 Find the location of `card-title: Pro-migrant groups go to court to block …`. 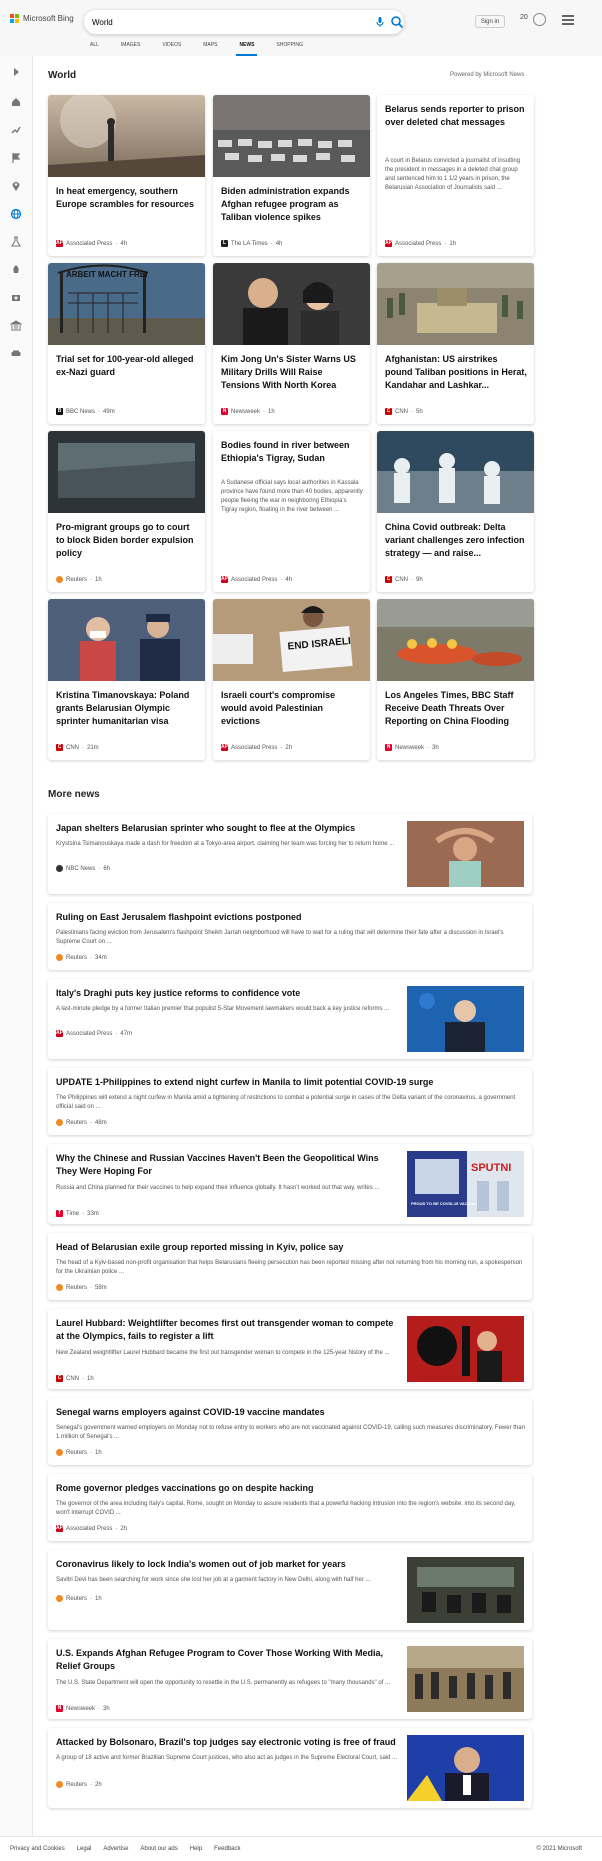

card-title: Pro-migrant groups go to court to block … is located at coordinates (127, 540).